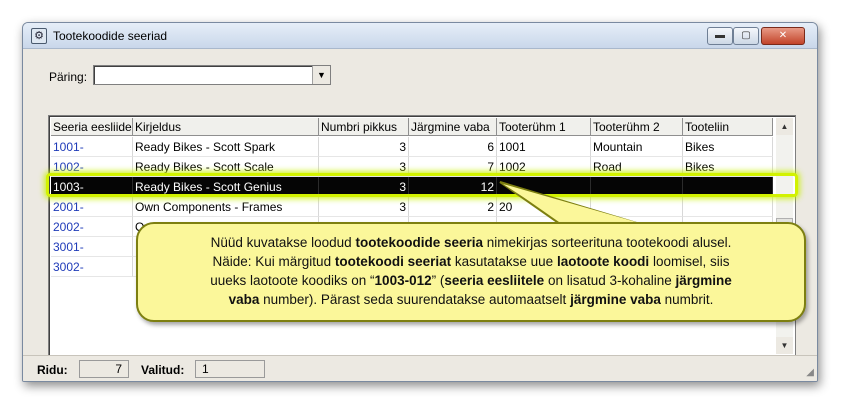 Image resolution: width=844 pixels, height=405 pixels. What do you see at coordinates (453, 127) in the screenshot?
I see `col-header-next-free: Järgmine vaba` at bounding box center [453, 127].